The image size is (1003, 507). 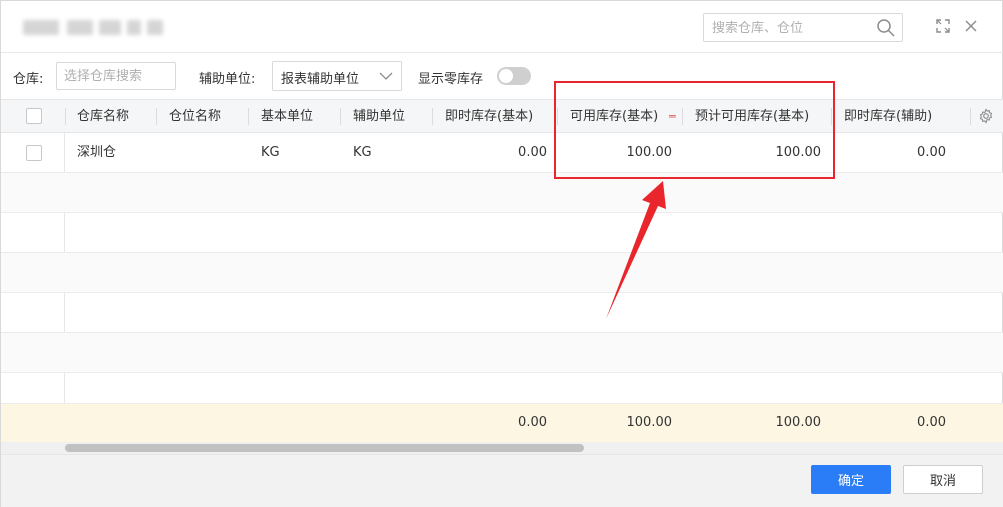 What do you see at coordinates (502, 27) in the screenshot?
I see `dialog-header` at bounding box center [502, 27].